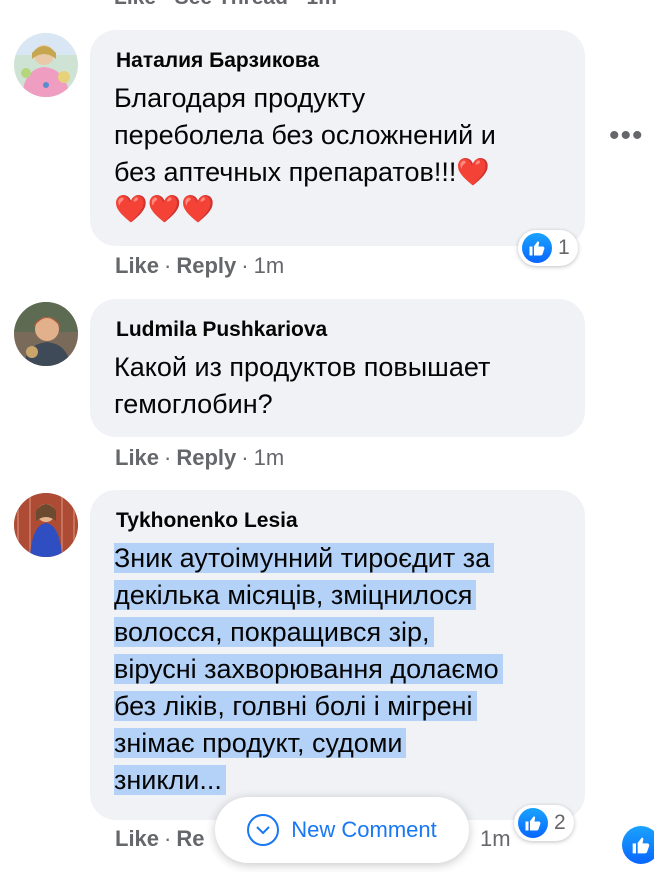  What do you see at coordinates (160, 838) in the screenshot?
I see `comment-actions: Like · Re` at bounding box center [160, 838].